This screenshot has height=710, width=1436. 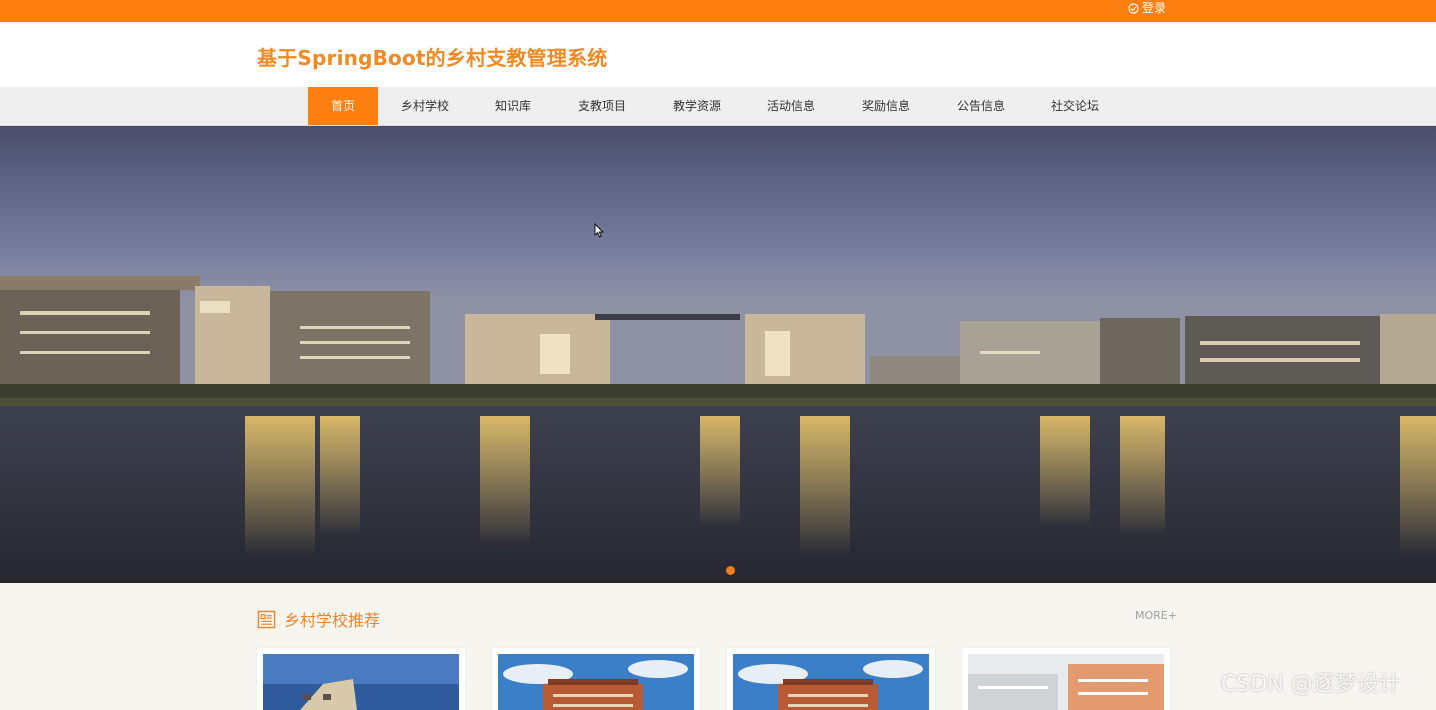 I want to click on nav-item-knowledge: 知识库, so click(x=513, y=106).